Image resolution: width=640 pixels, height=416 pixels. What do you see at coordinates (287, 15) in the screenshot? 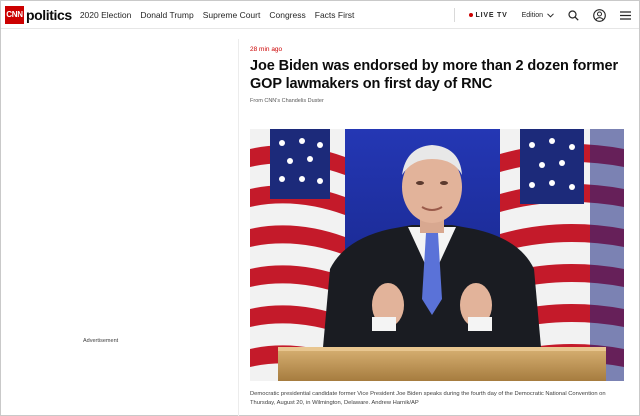
I see `nav-congress: Congress` at bounding box center [287, 15].